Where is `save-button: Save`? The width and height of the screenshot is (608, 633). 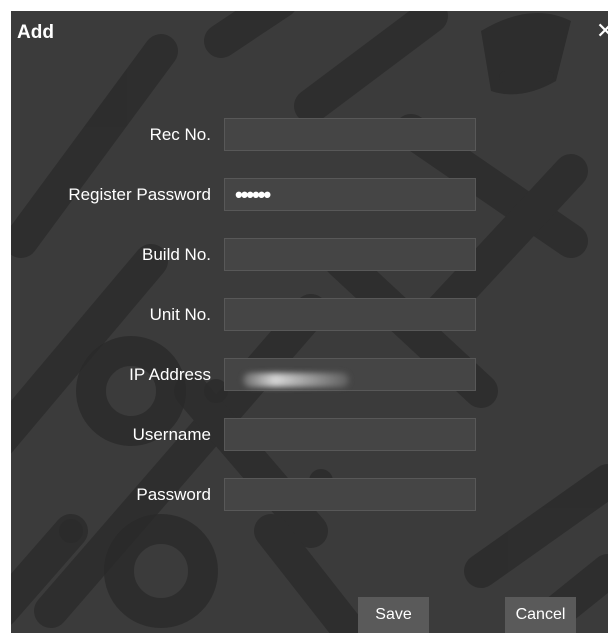
save-button: Save is located at coordinates (393, 615).